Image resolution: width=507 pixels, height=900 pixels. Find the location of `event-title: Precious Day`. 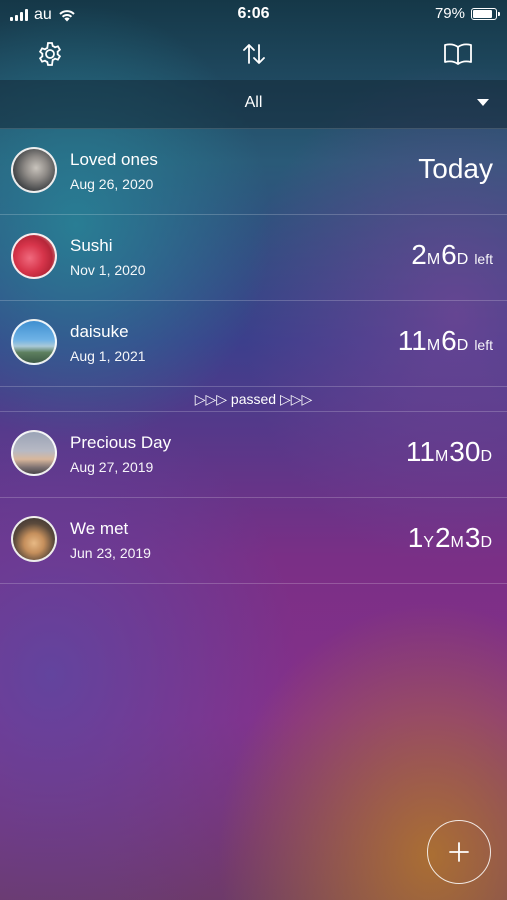

event-title: Precious Day is located at coordinates (121, 442).